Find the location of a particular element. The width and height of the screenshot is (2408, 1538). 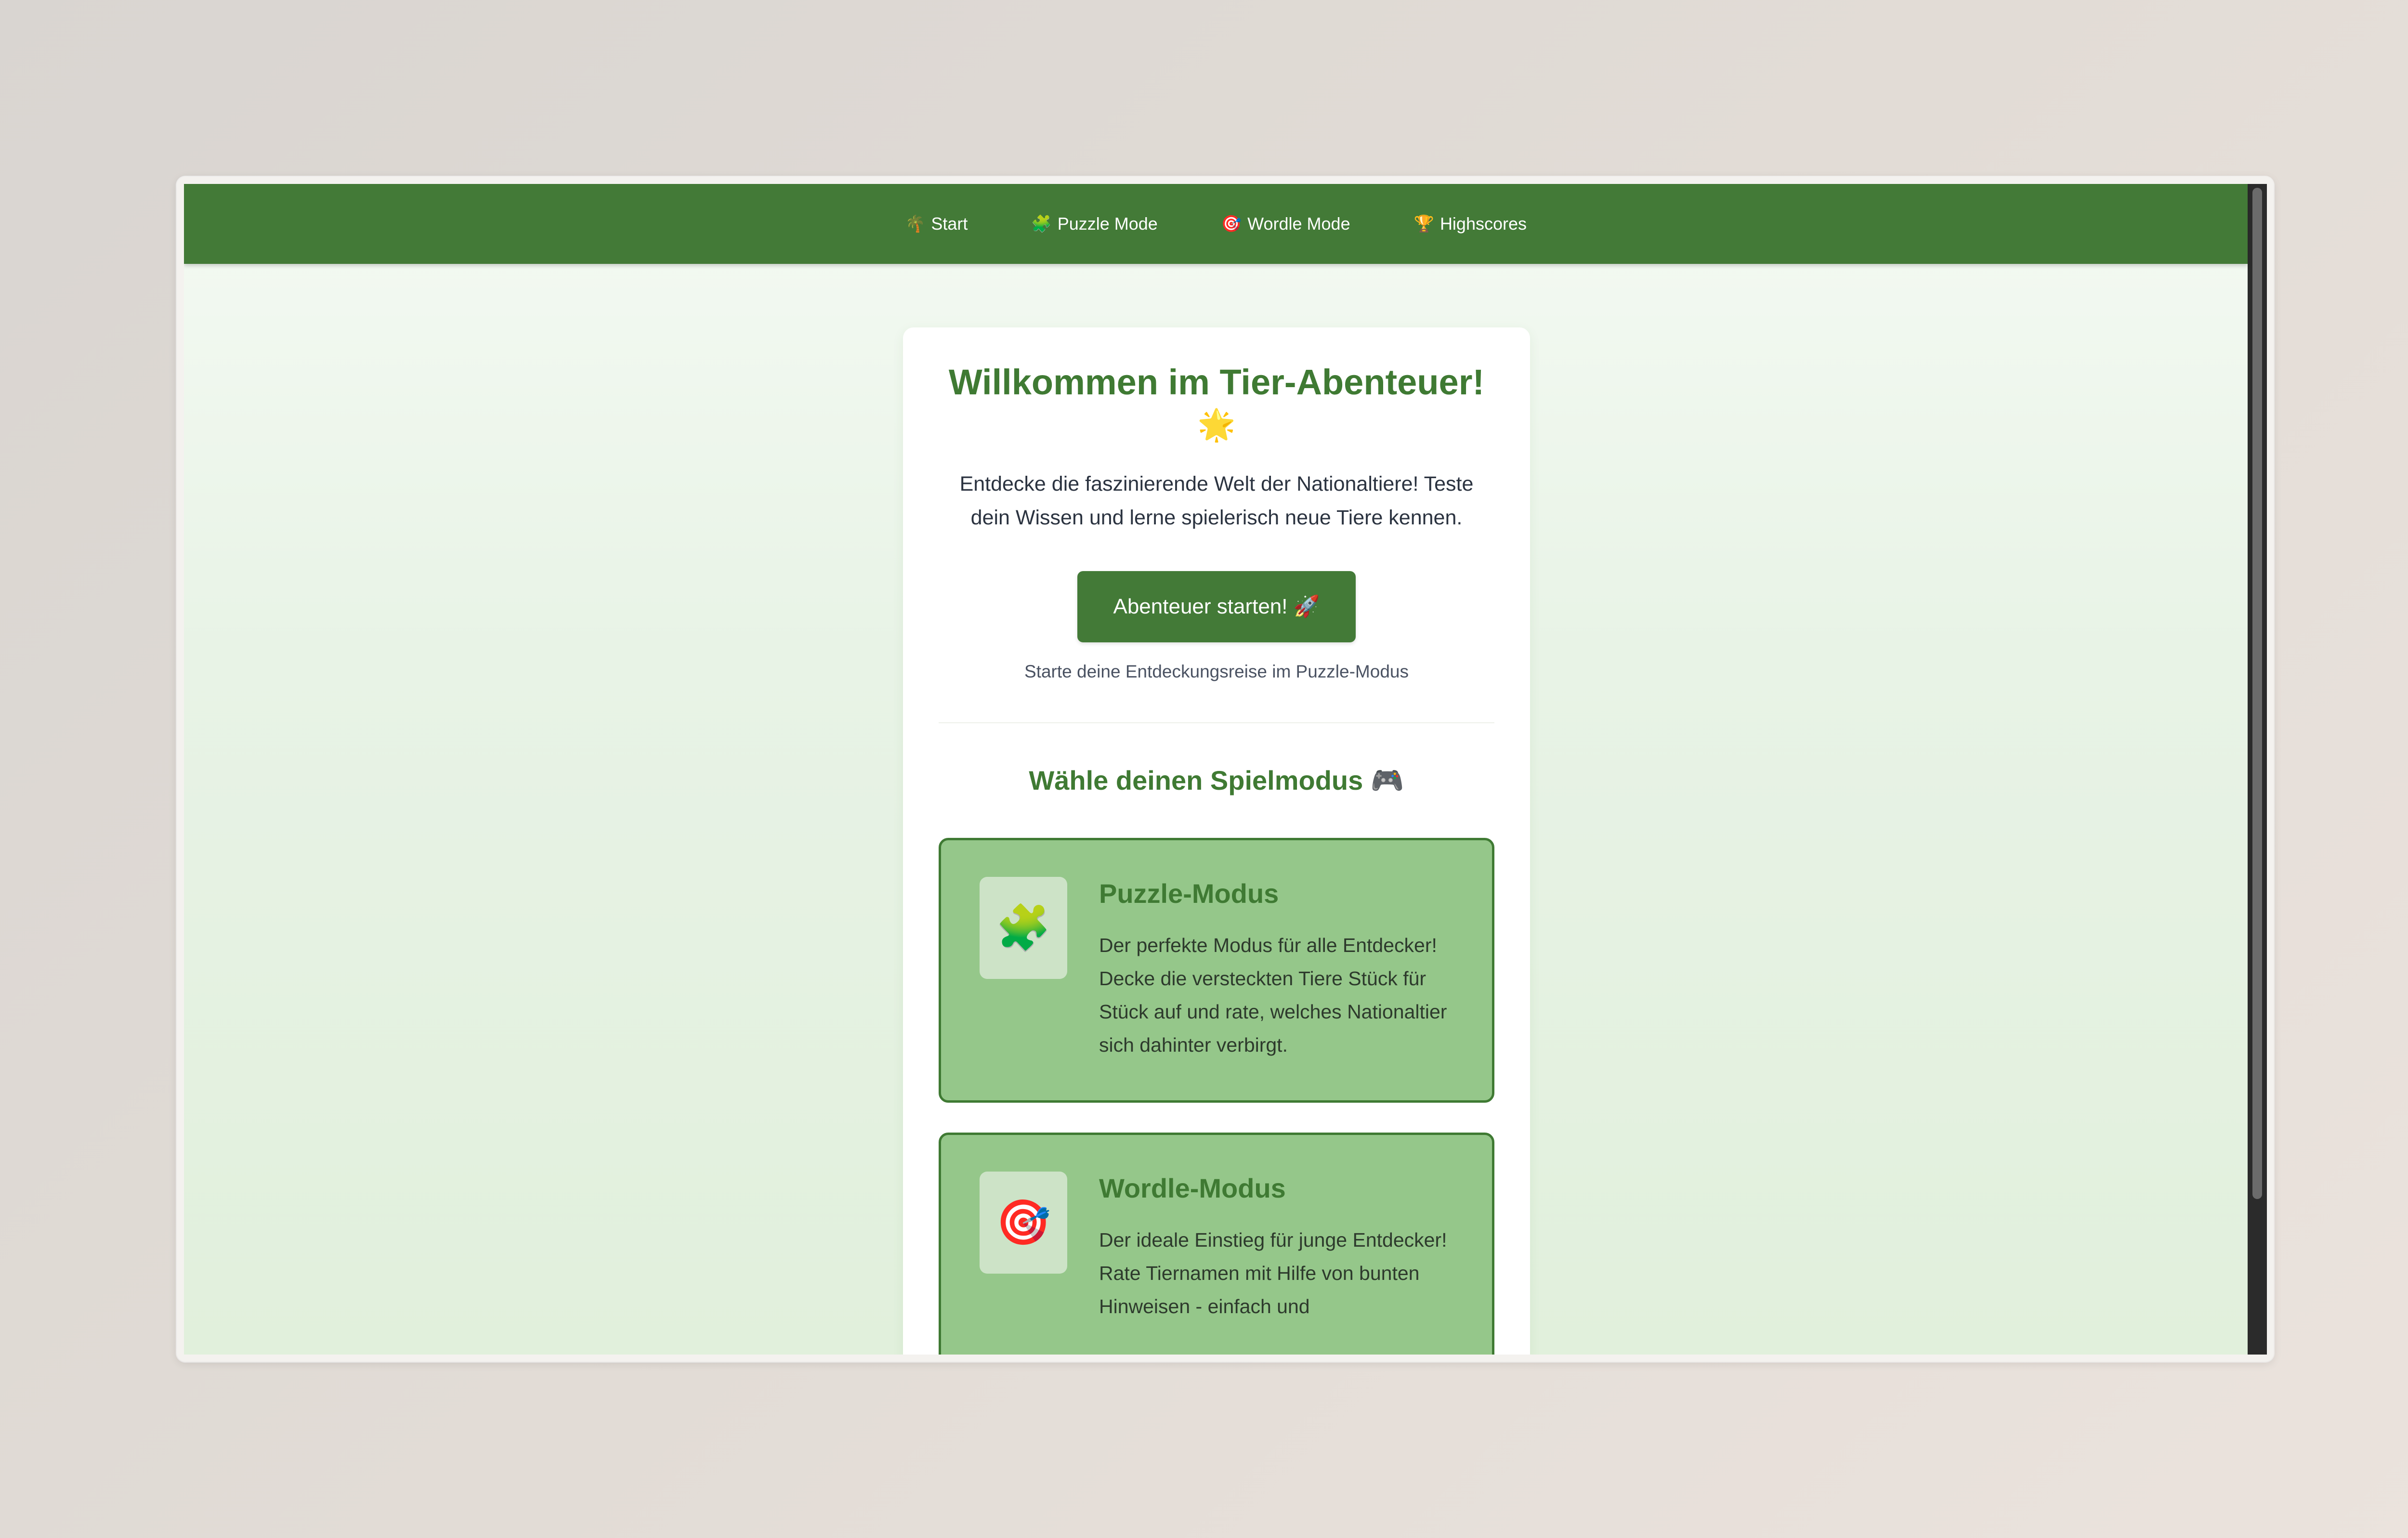

nav-item-highscores: 🏆 Highscores is located at coordinates (1470, 224).